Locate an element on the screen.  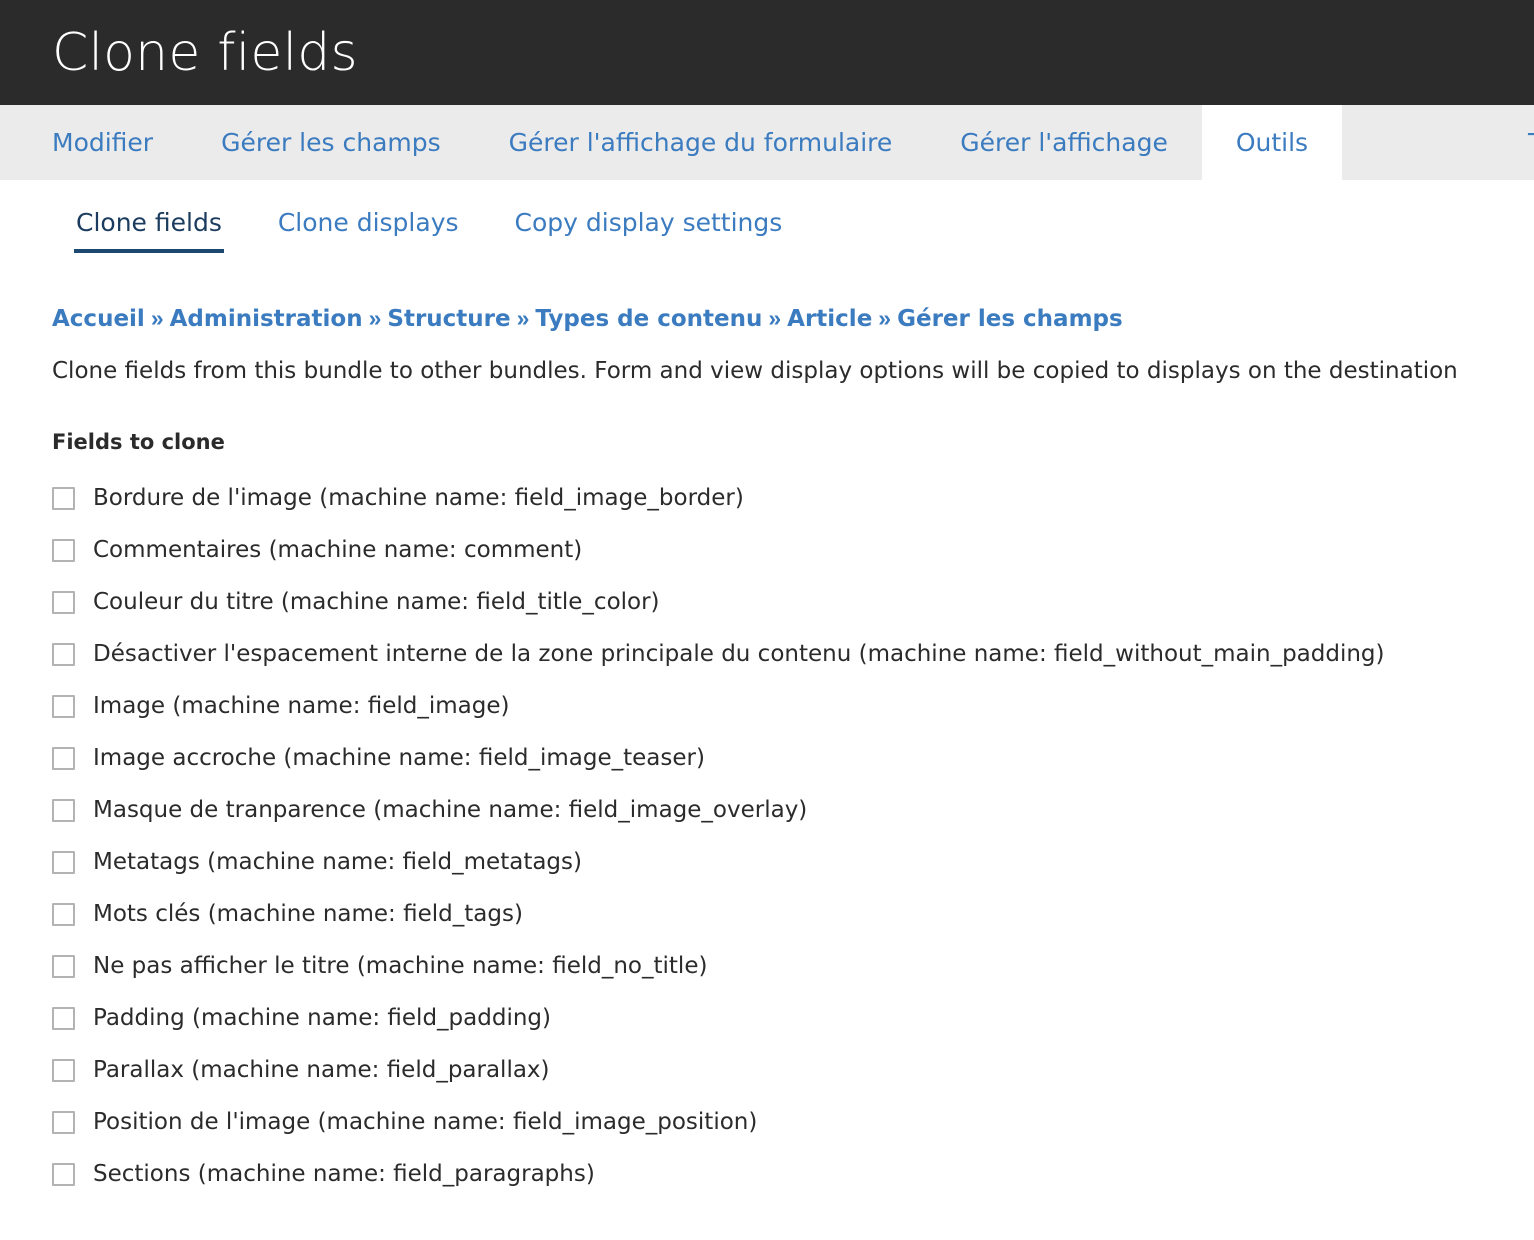
primary-tab-outils: Outils is located at coordinates (1272, 142).